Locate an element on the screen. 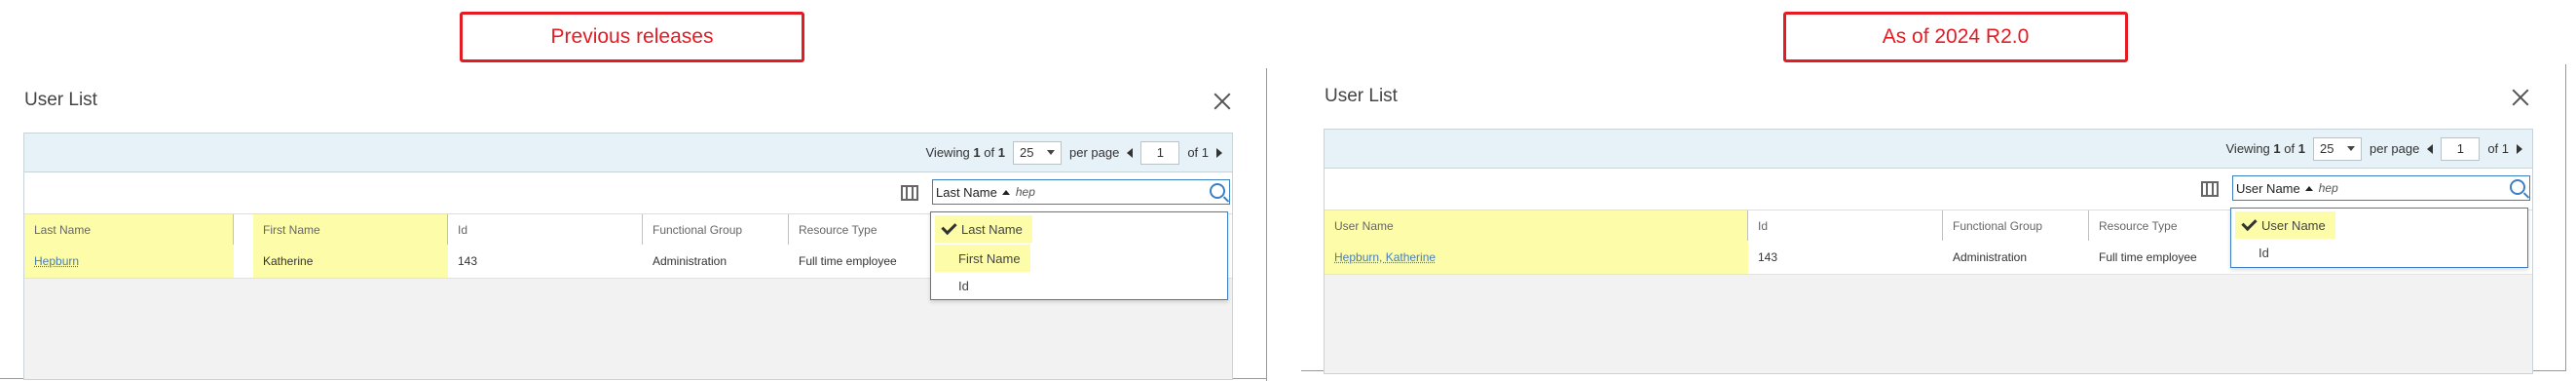  search-field-dropdown: User Name Id is located at coordinates (2379, 238).